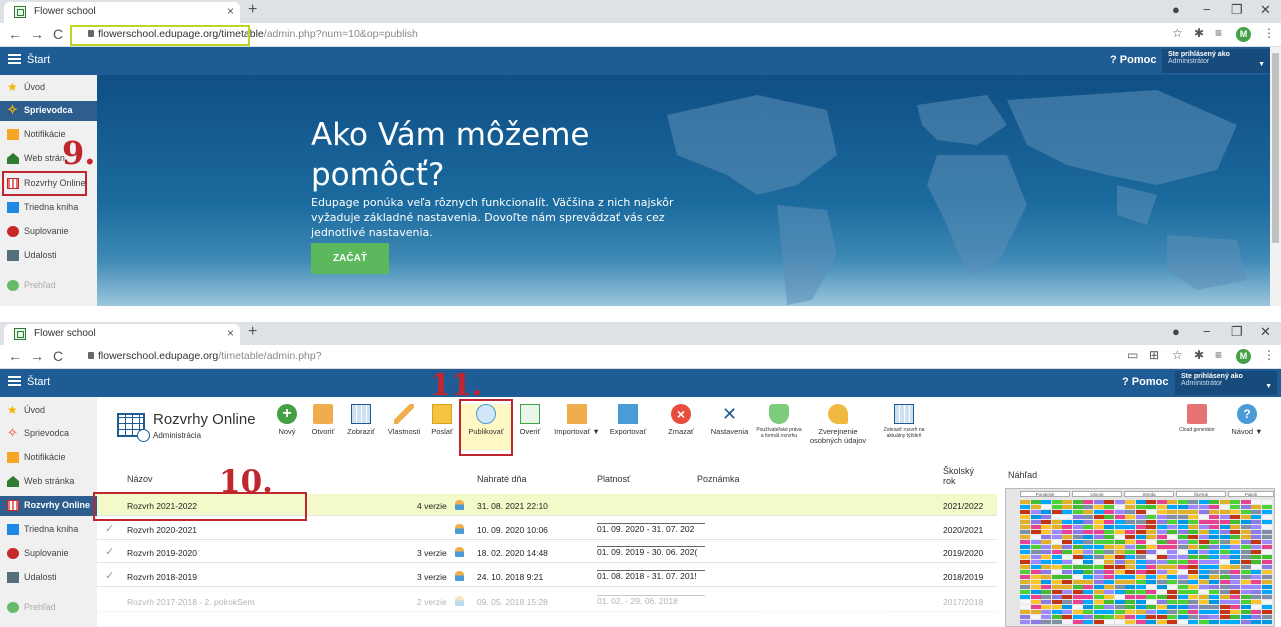  Describe the element at coordinates (140, 479) in the screenshot. I see `col-name: Názov` at that location.